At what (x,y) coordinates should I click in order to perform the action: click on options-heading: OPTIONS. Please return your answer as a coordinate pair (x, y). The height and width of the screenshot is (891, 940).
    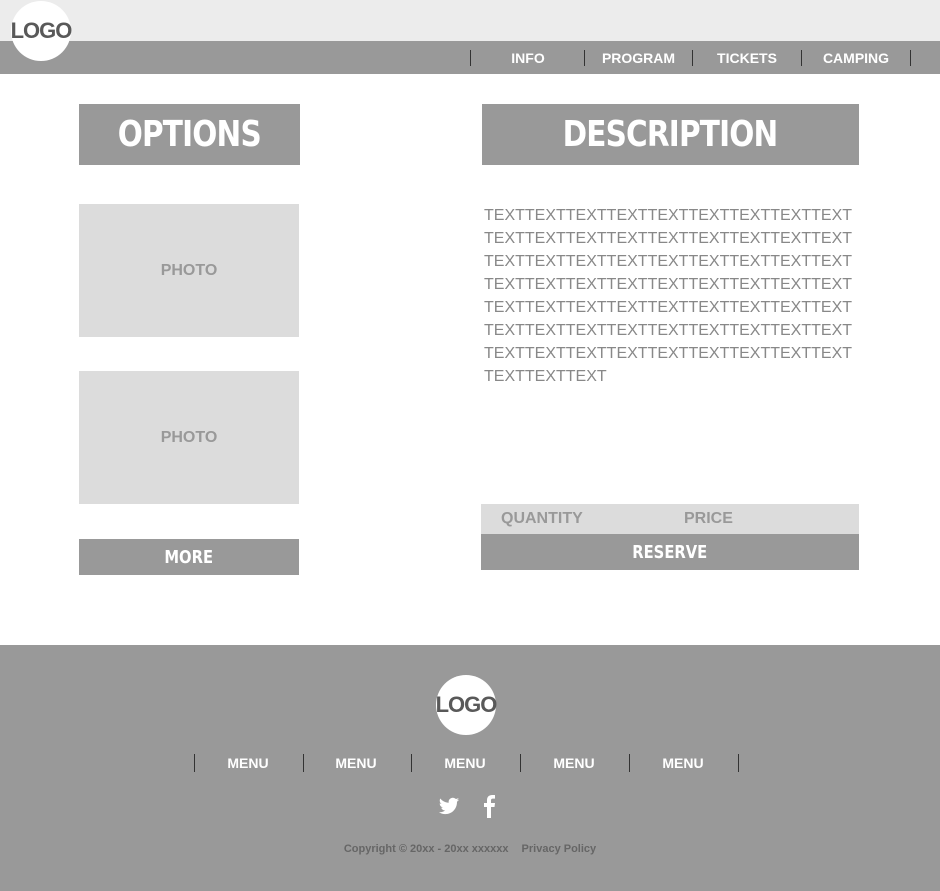
    Looking at the image, I should click on (189, 134).